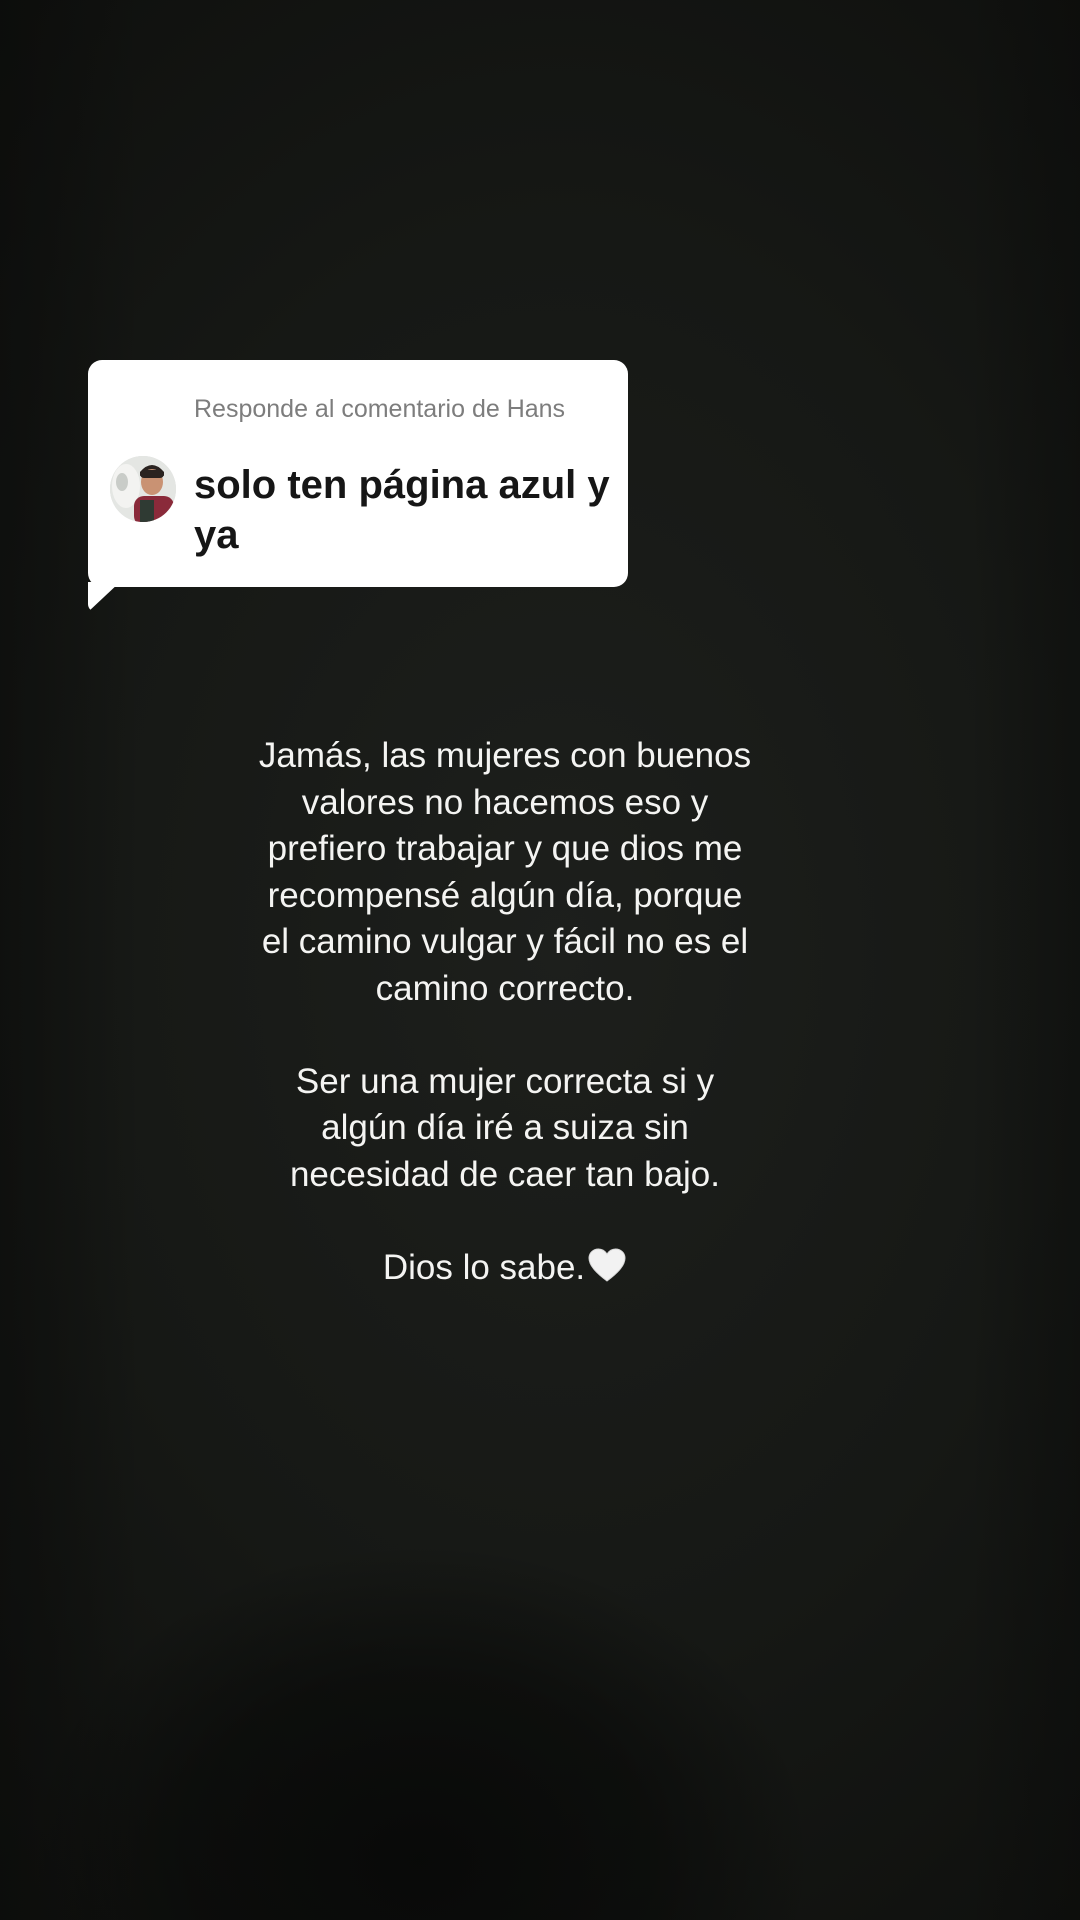 The height and width of the screenshot is (1920, 1080). I want to click on reply-header: Responde al comentario de Hans, so click(380, 409).